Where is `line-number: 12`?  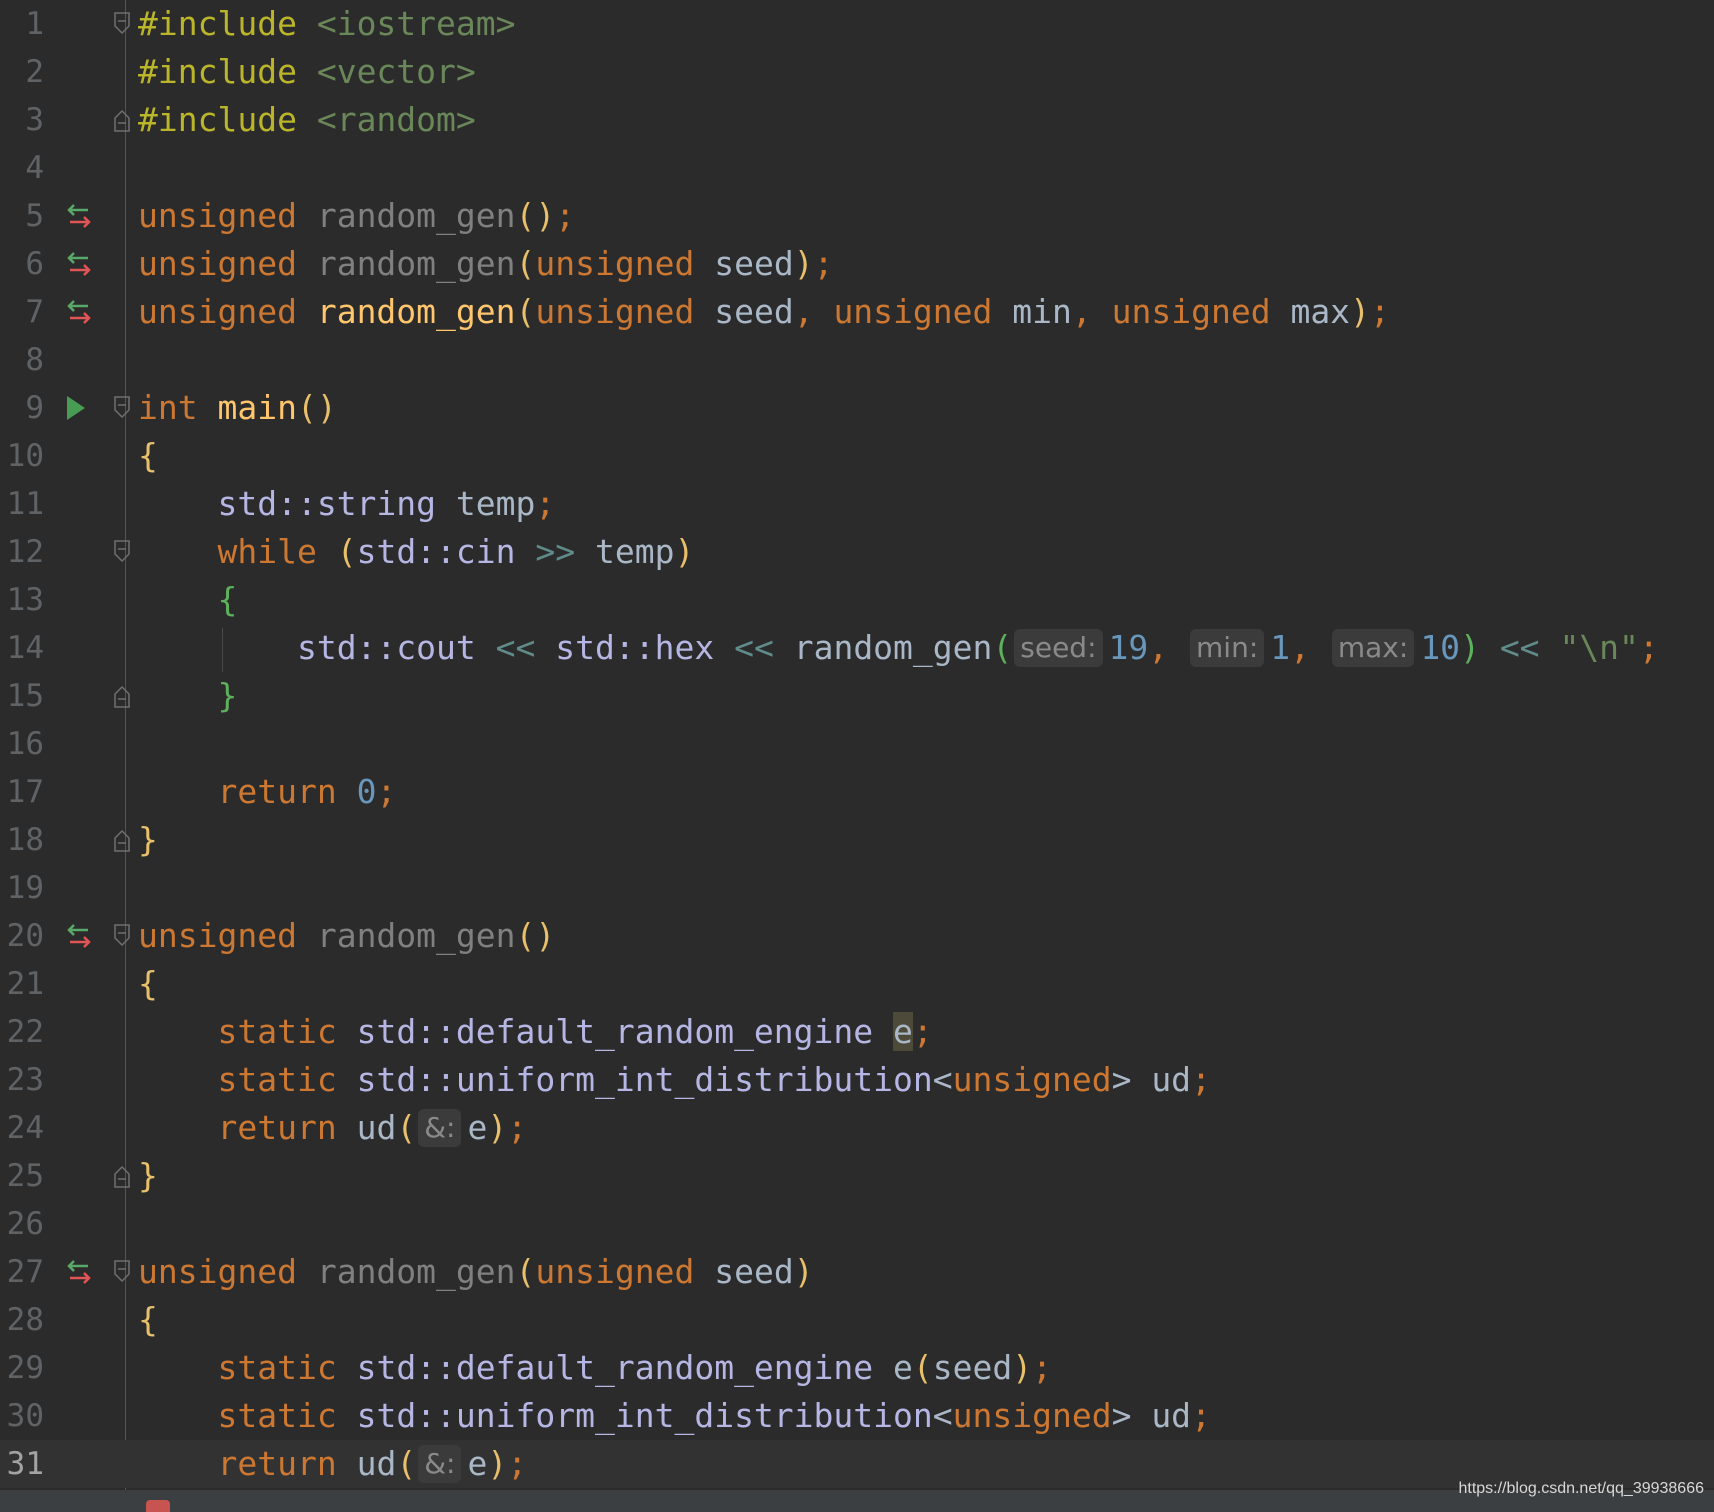
line-number: 12 is located at coordinates (22, 552).